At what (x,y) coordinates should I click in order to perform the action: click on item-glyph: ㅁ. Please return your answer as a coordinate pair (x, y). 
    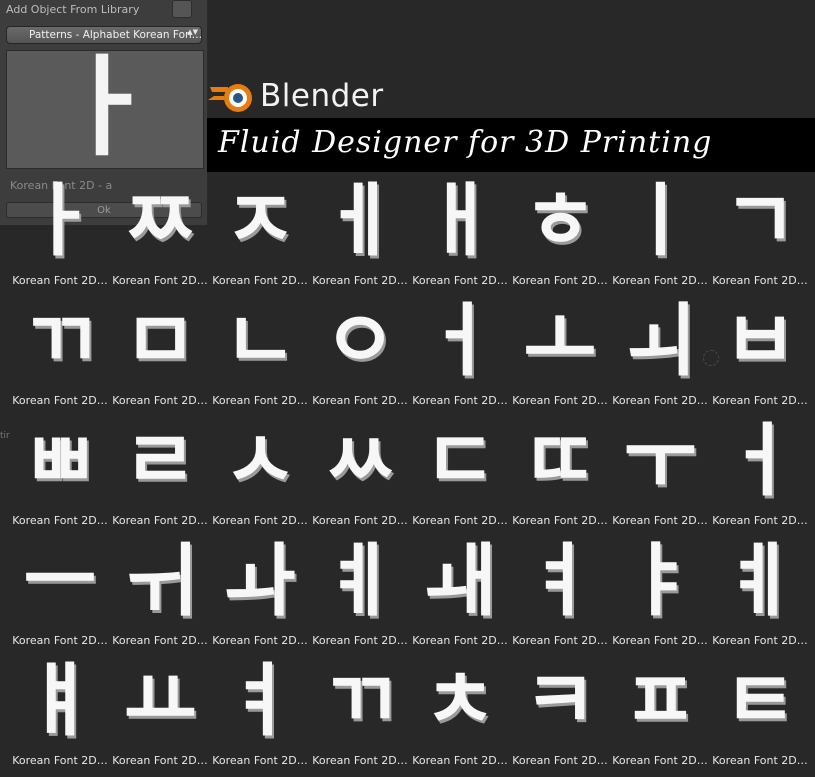
    Looking at the image, I should click on (160, 340).